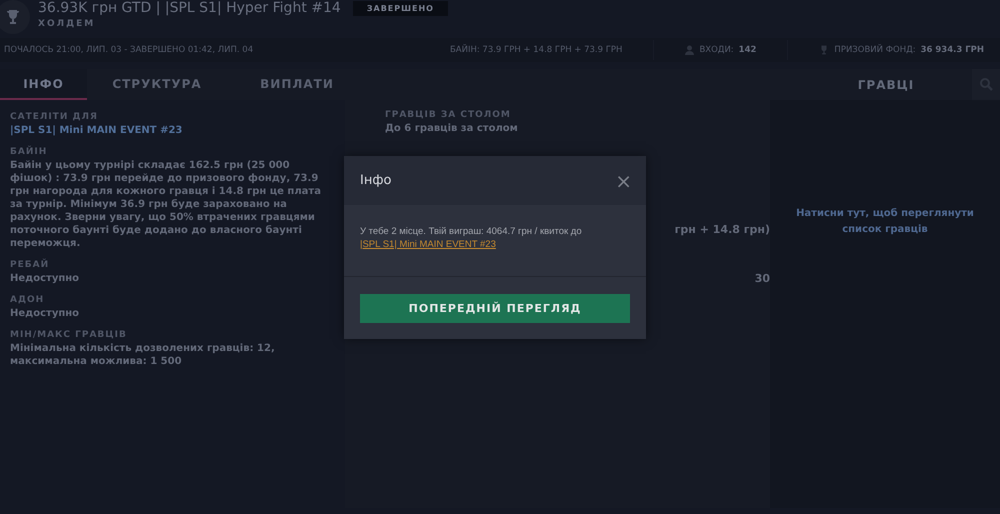 This screenshot has width=1000, height=514. I want to click on person-icon, so click(689, 50).